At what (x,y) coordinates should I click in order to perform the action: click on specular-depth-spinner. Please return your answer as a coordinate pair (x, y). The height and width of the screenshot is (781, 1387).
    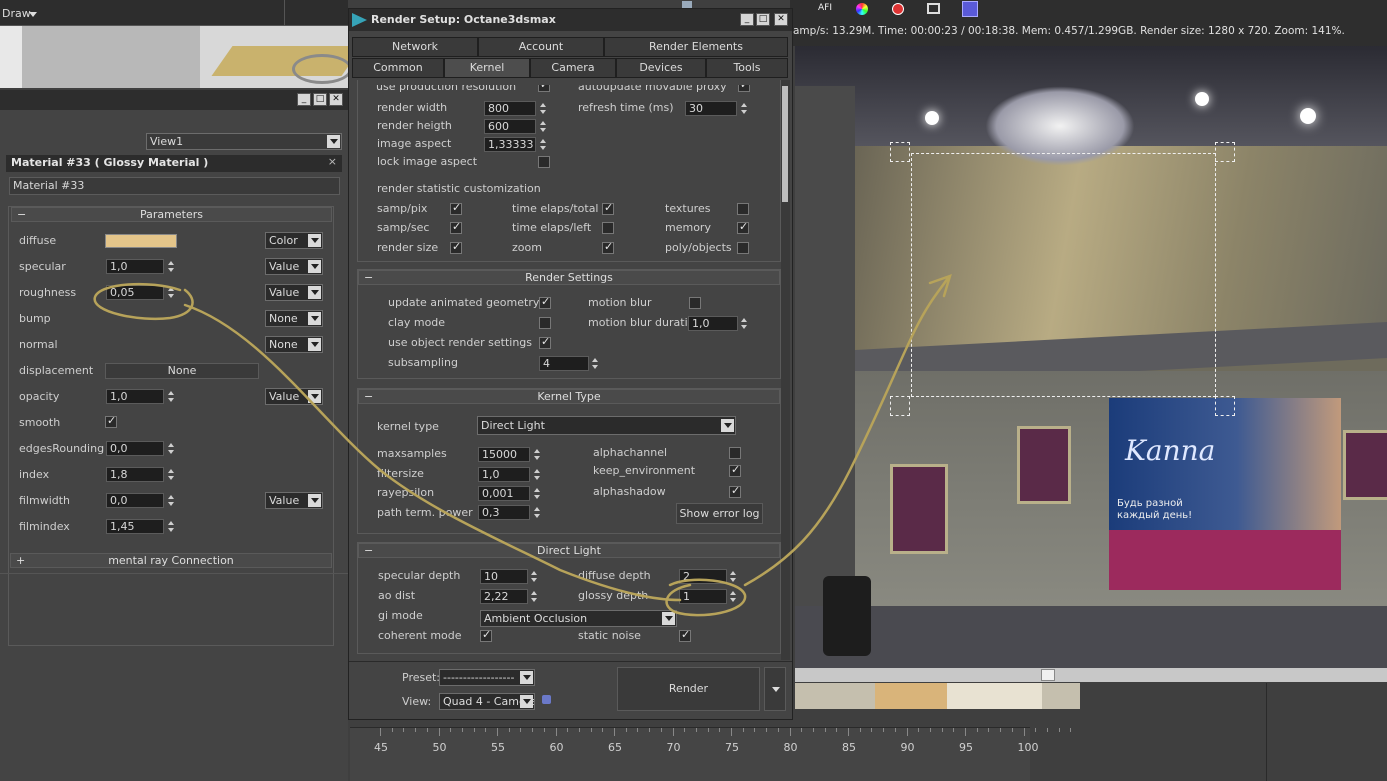
    Looking at the image, I should click on (534, 576).